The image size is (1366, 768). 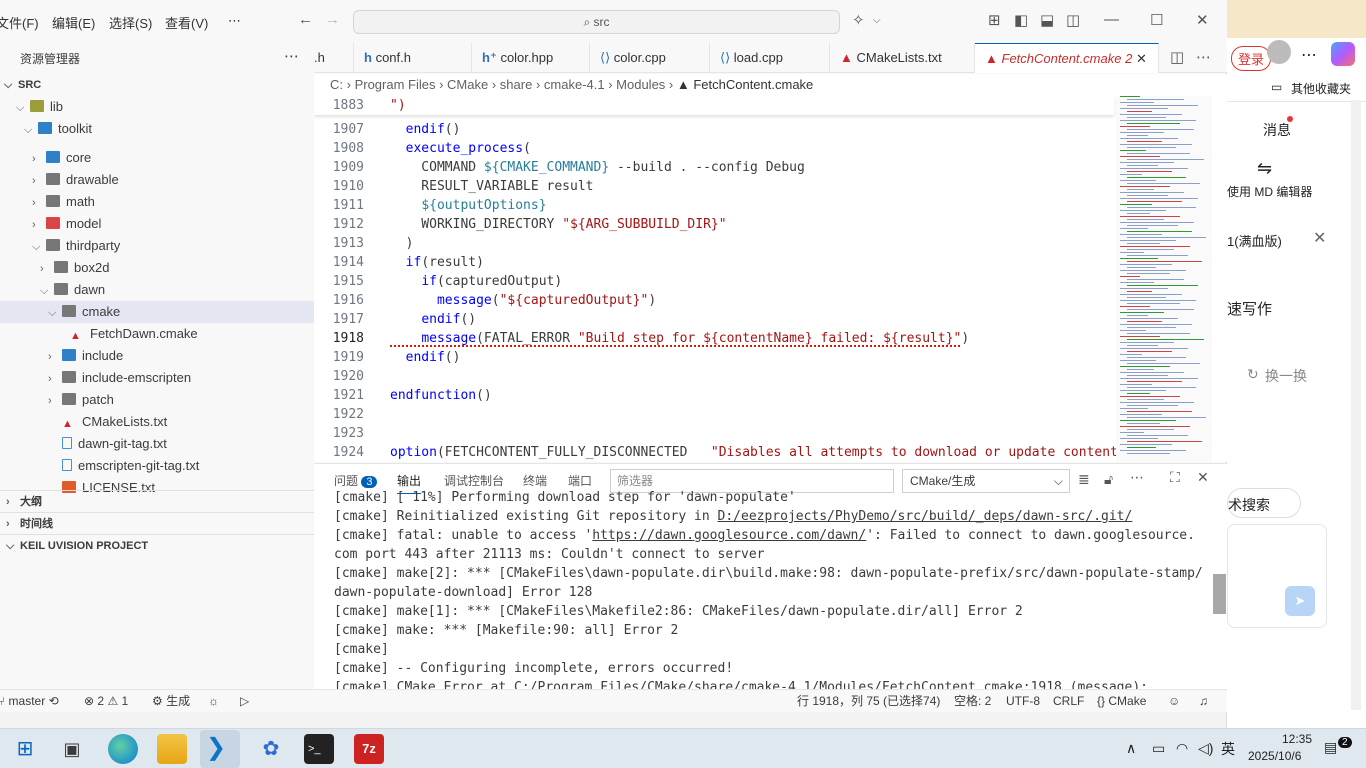 What do you see at coordinates (516, 84) in the screenshot?
I see `breadcrumb-item: share` at bounding box center [516, 84].